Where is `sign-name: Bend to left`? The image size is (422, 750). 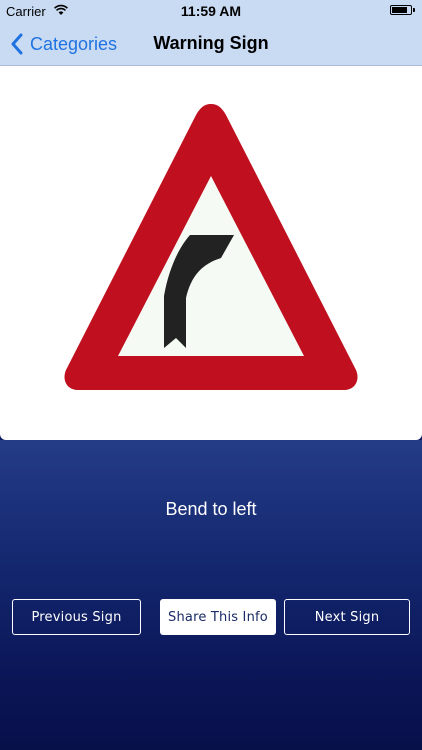
sign-name: Bend to left is located at coordinates (211, 509).